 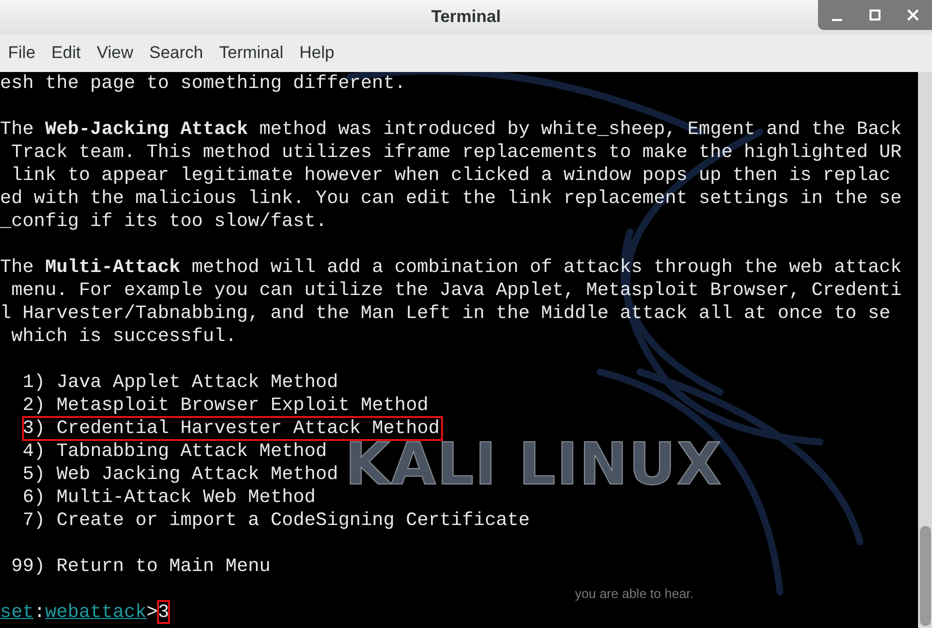 What do you see at coordinates (123, 336) in the screenshot?
I see `terminal-text: which is successful.` at bounding box center [123, 336].